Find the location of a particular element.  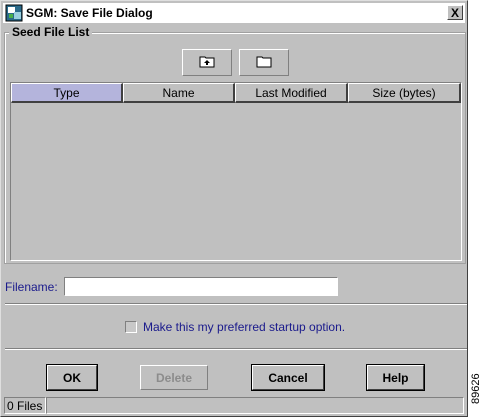

new-folder-button is located at coordinates (264, 62).